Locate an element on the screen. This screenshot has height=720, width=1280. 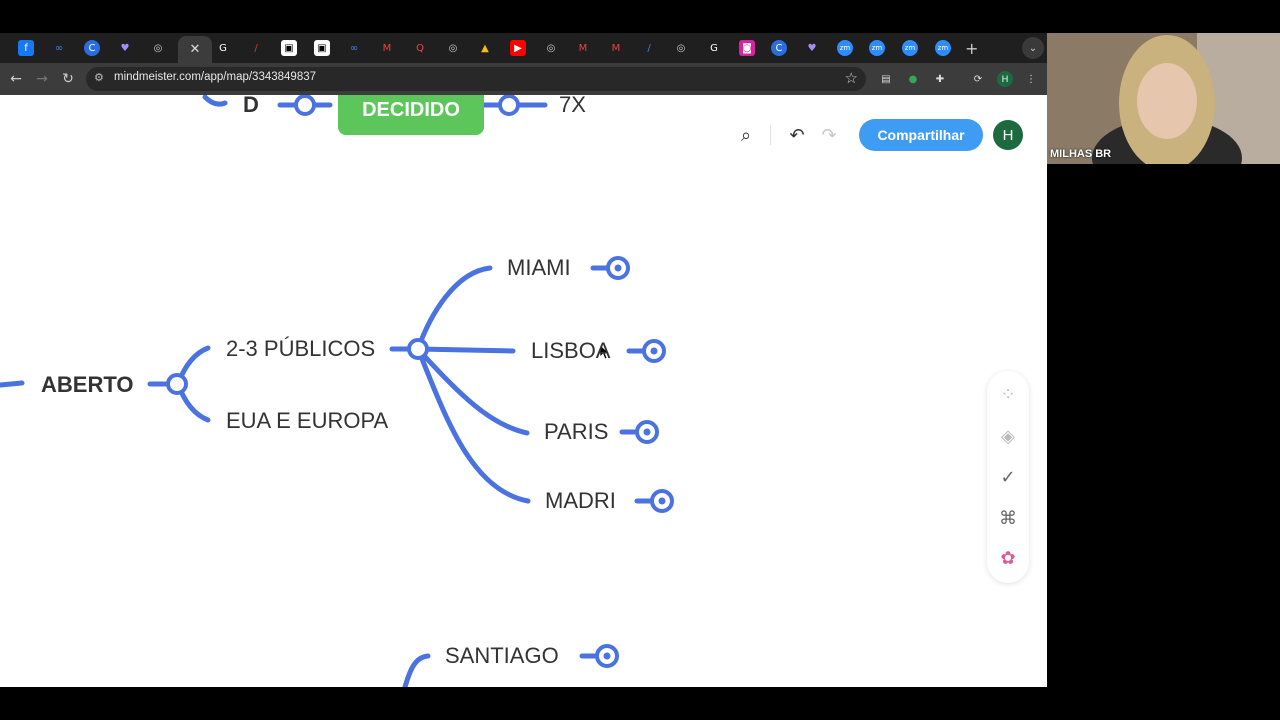
extension-icon-3: ⟳ is located at coordinates (978, 79).